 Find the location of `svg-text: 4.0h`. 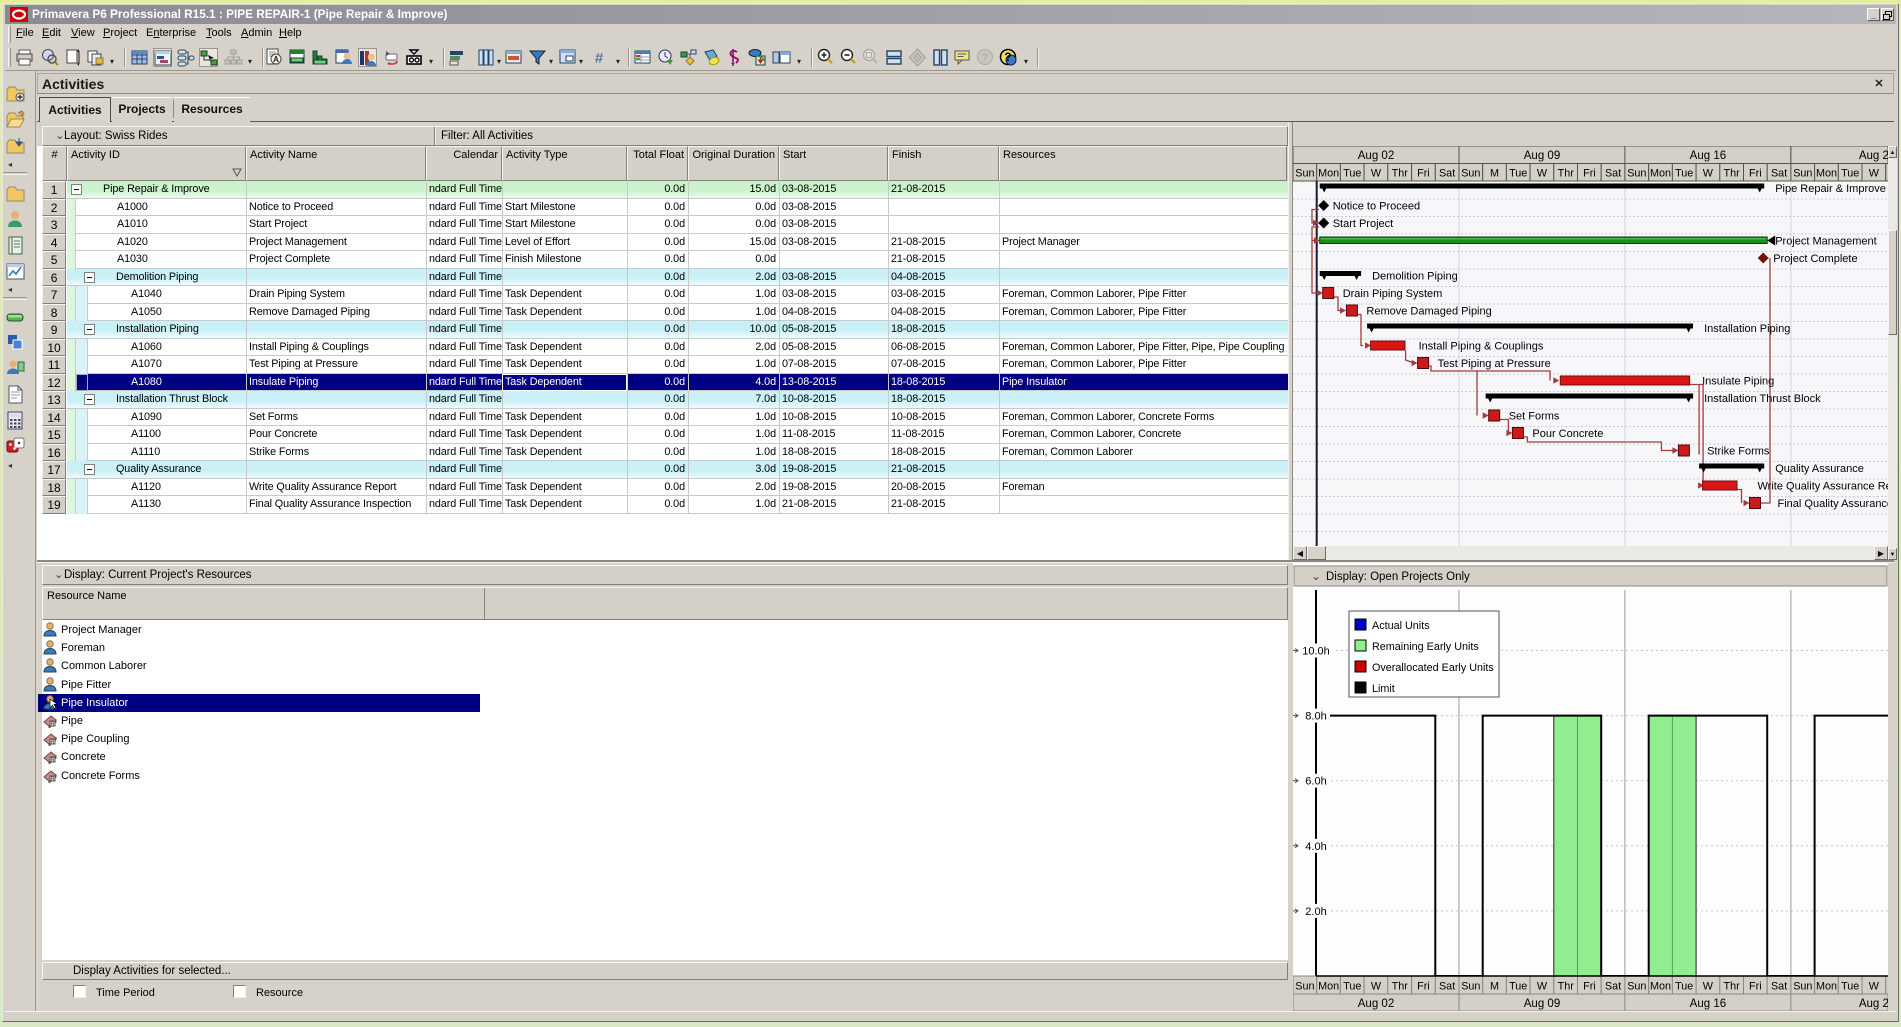

svg-text: 4.0h is located at coordinates (1315, 847).